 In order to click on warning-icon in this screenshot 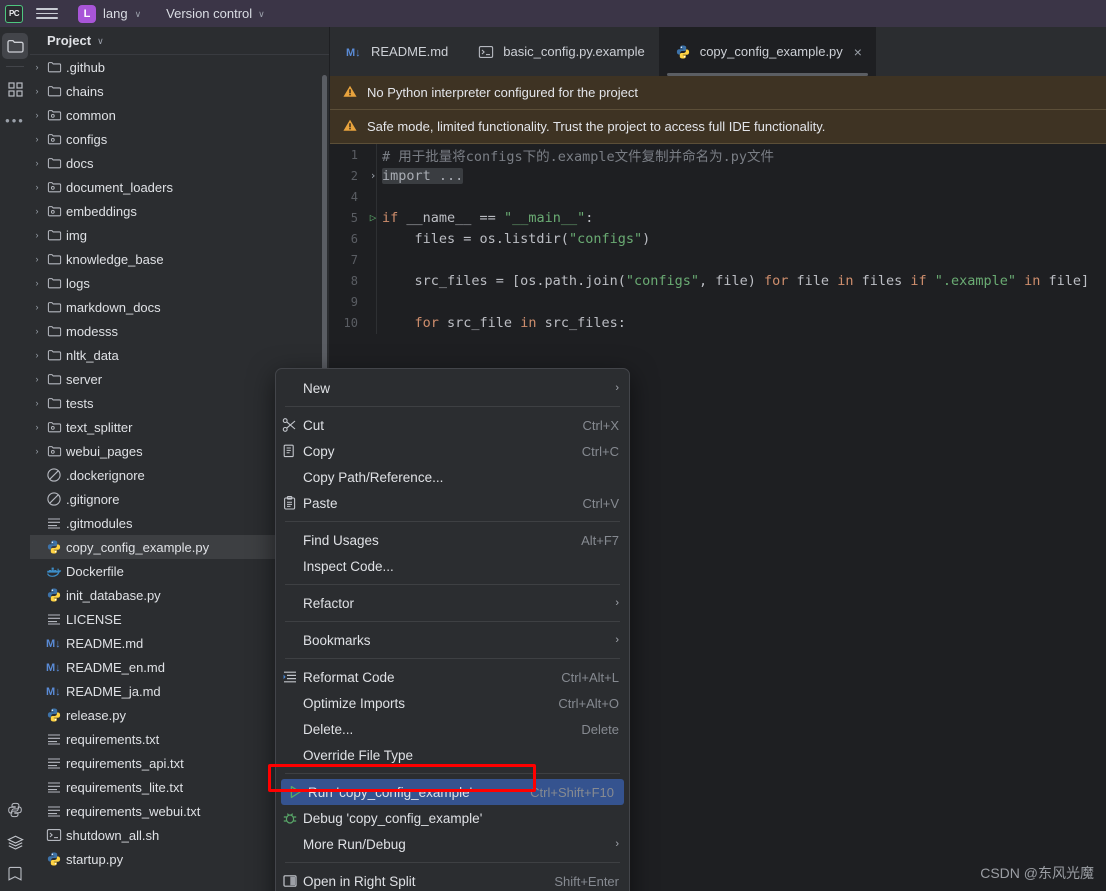, I will do `click(350, 125)`.